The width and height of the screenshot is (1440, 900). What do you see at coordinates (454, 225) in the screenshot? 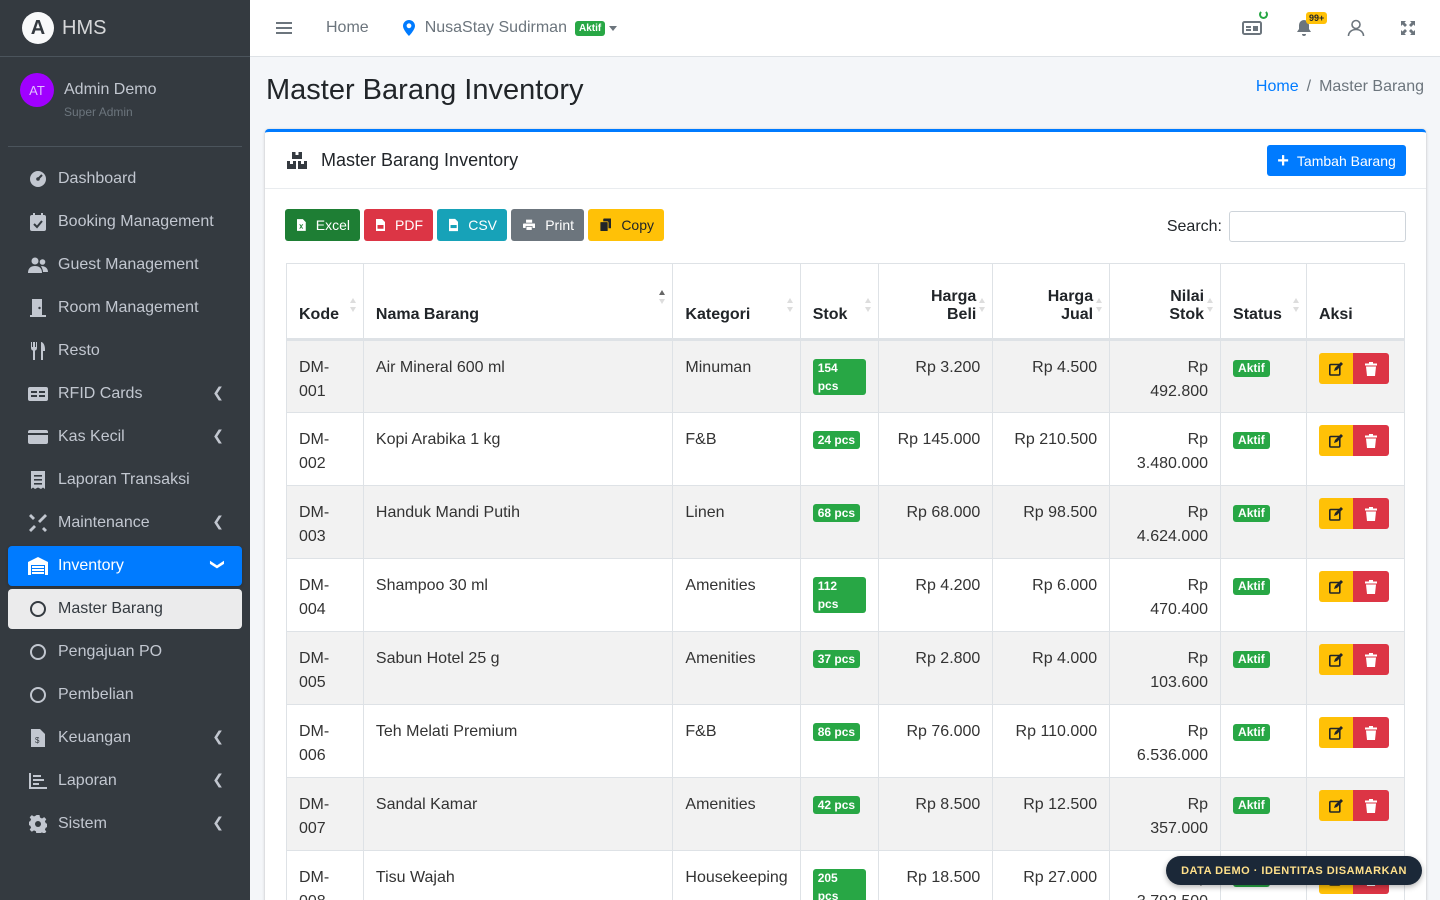
I see `file-csv-icon` at bounding box center [454, 225].